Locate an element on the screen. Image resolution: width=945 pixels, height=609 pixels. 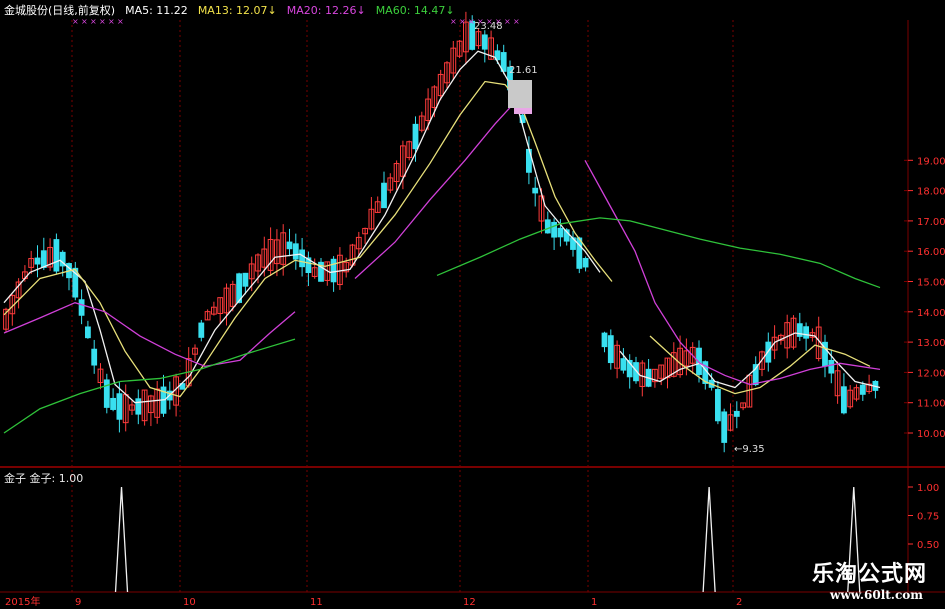
marker-price-label: 21.61 is located at coordinates (523, 70).